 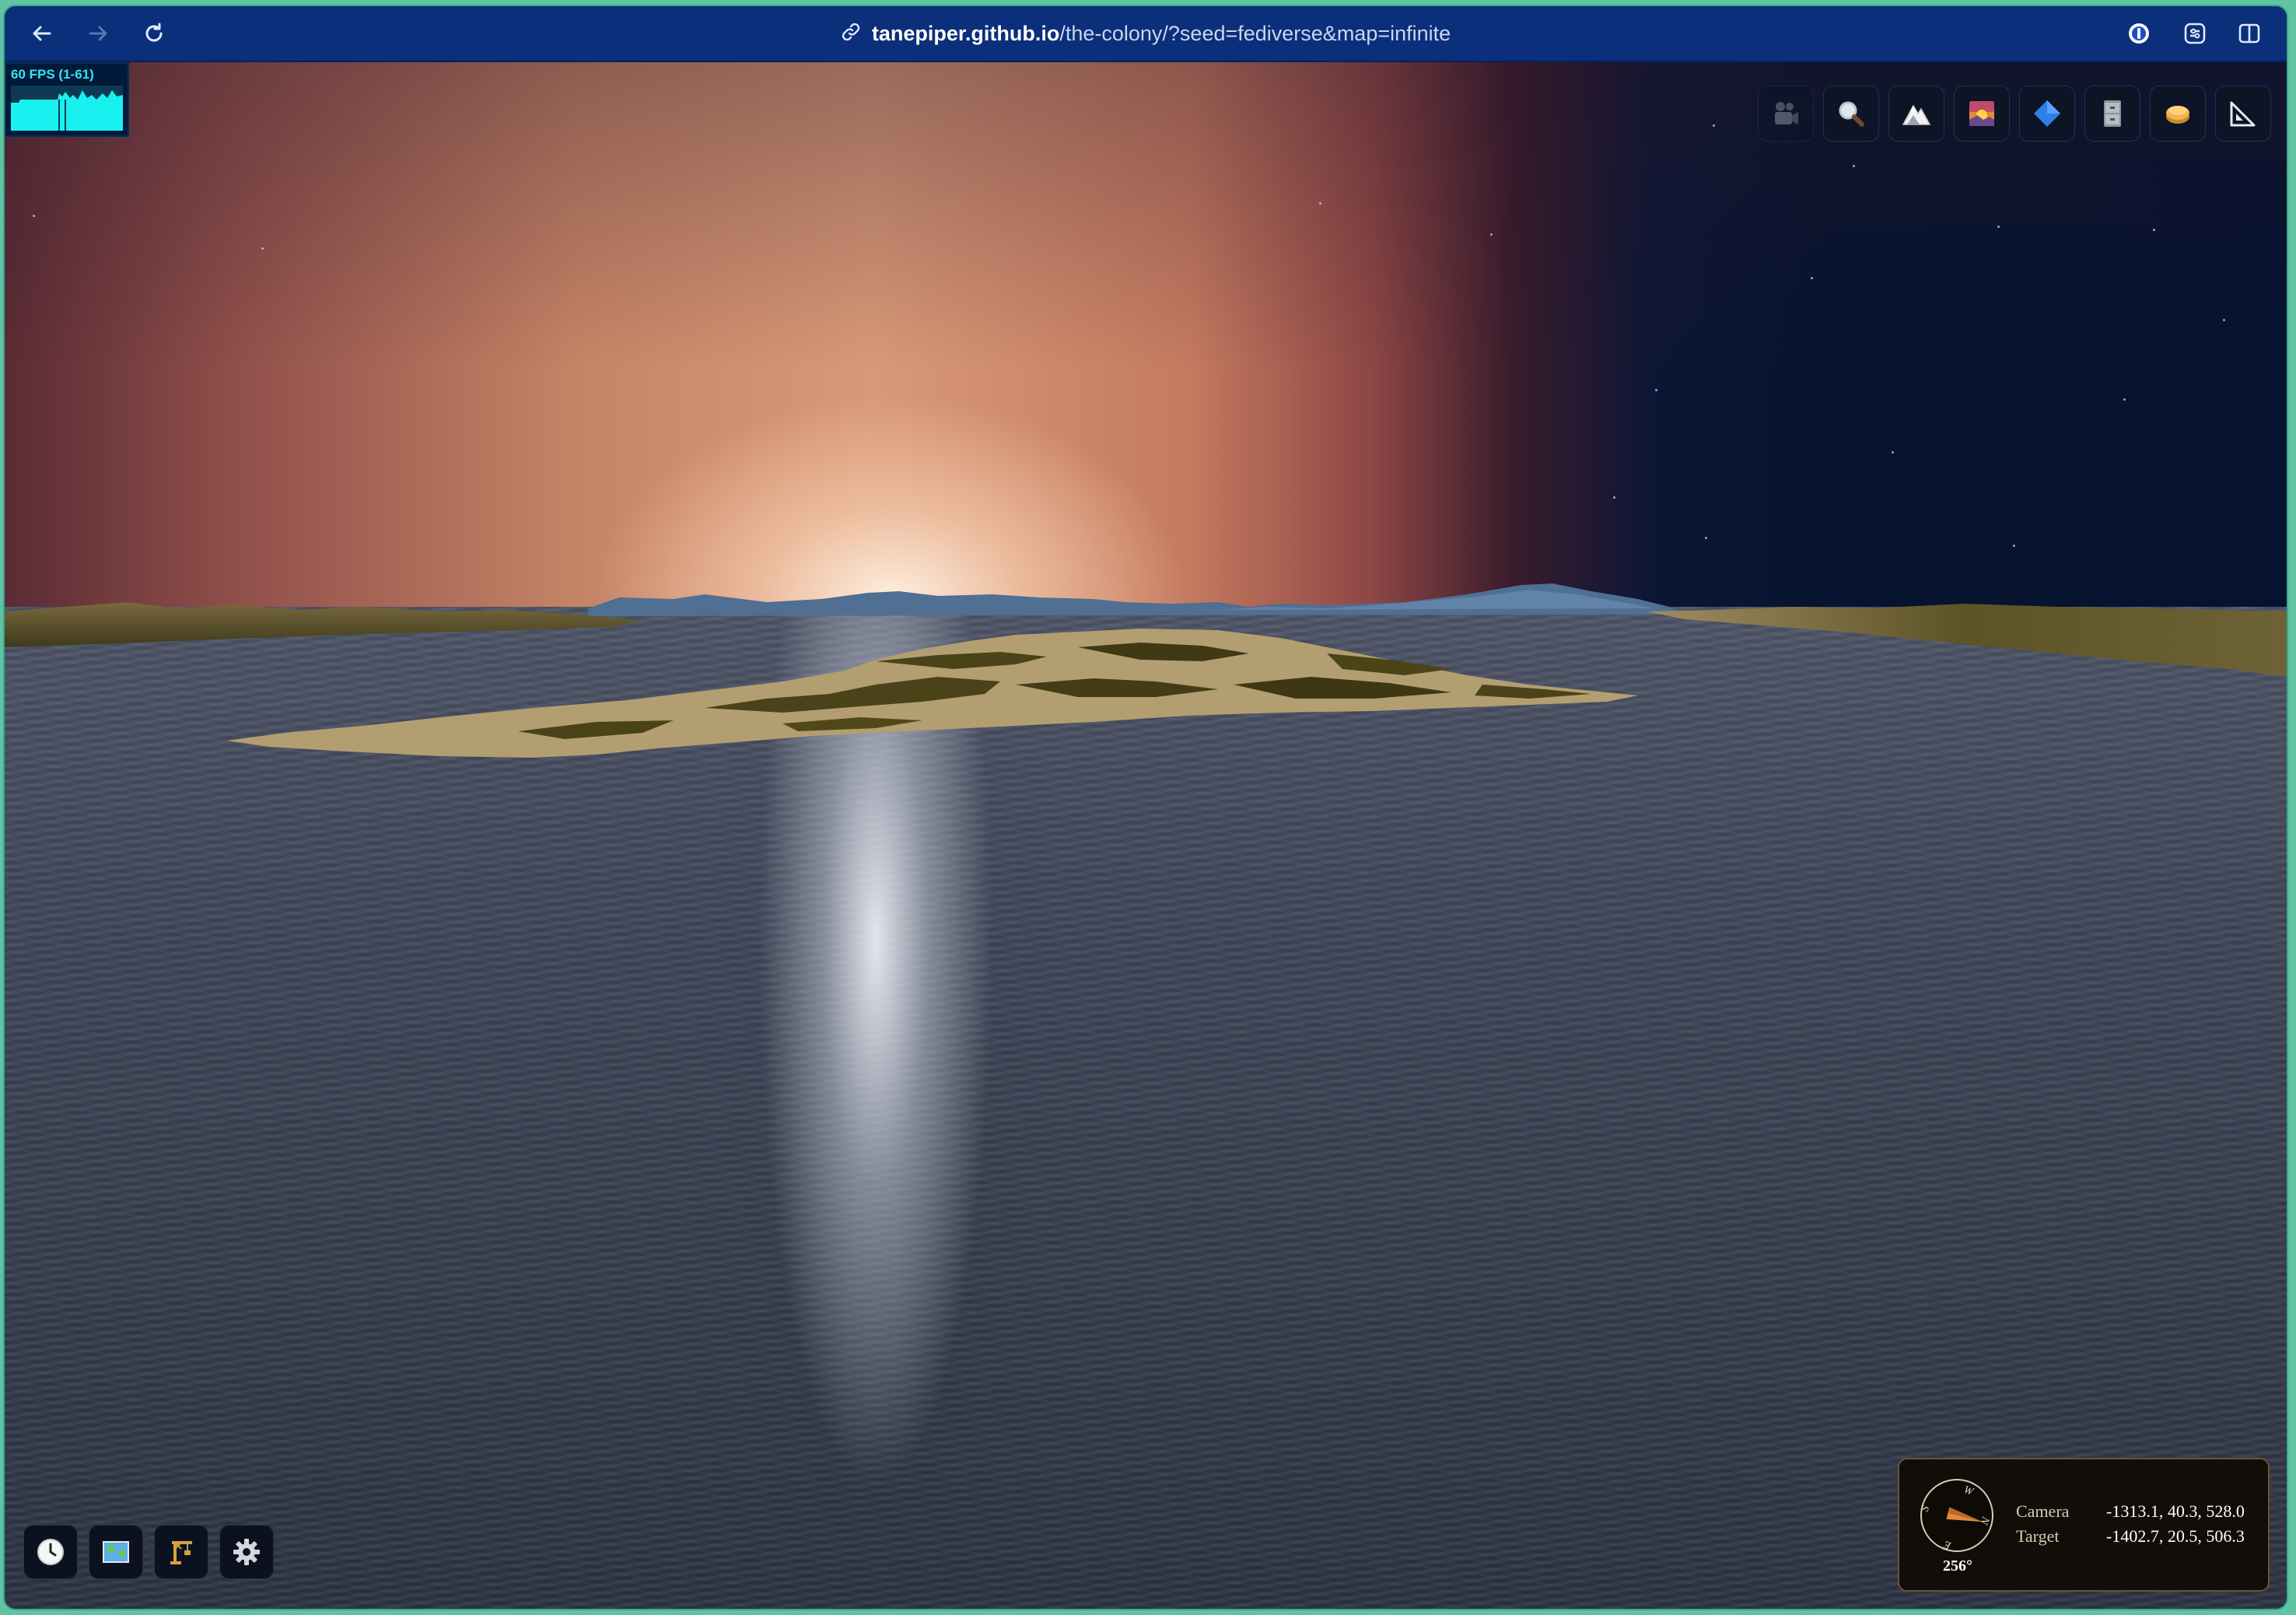 I want to click on magnifier-icon, so click(x=1851, y=114).